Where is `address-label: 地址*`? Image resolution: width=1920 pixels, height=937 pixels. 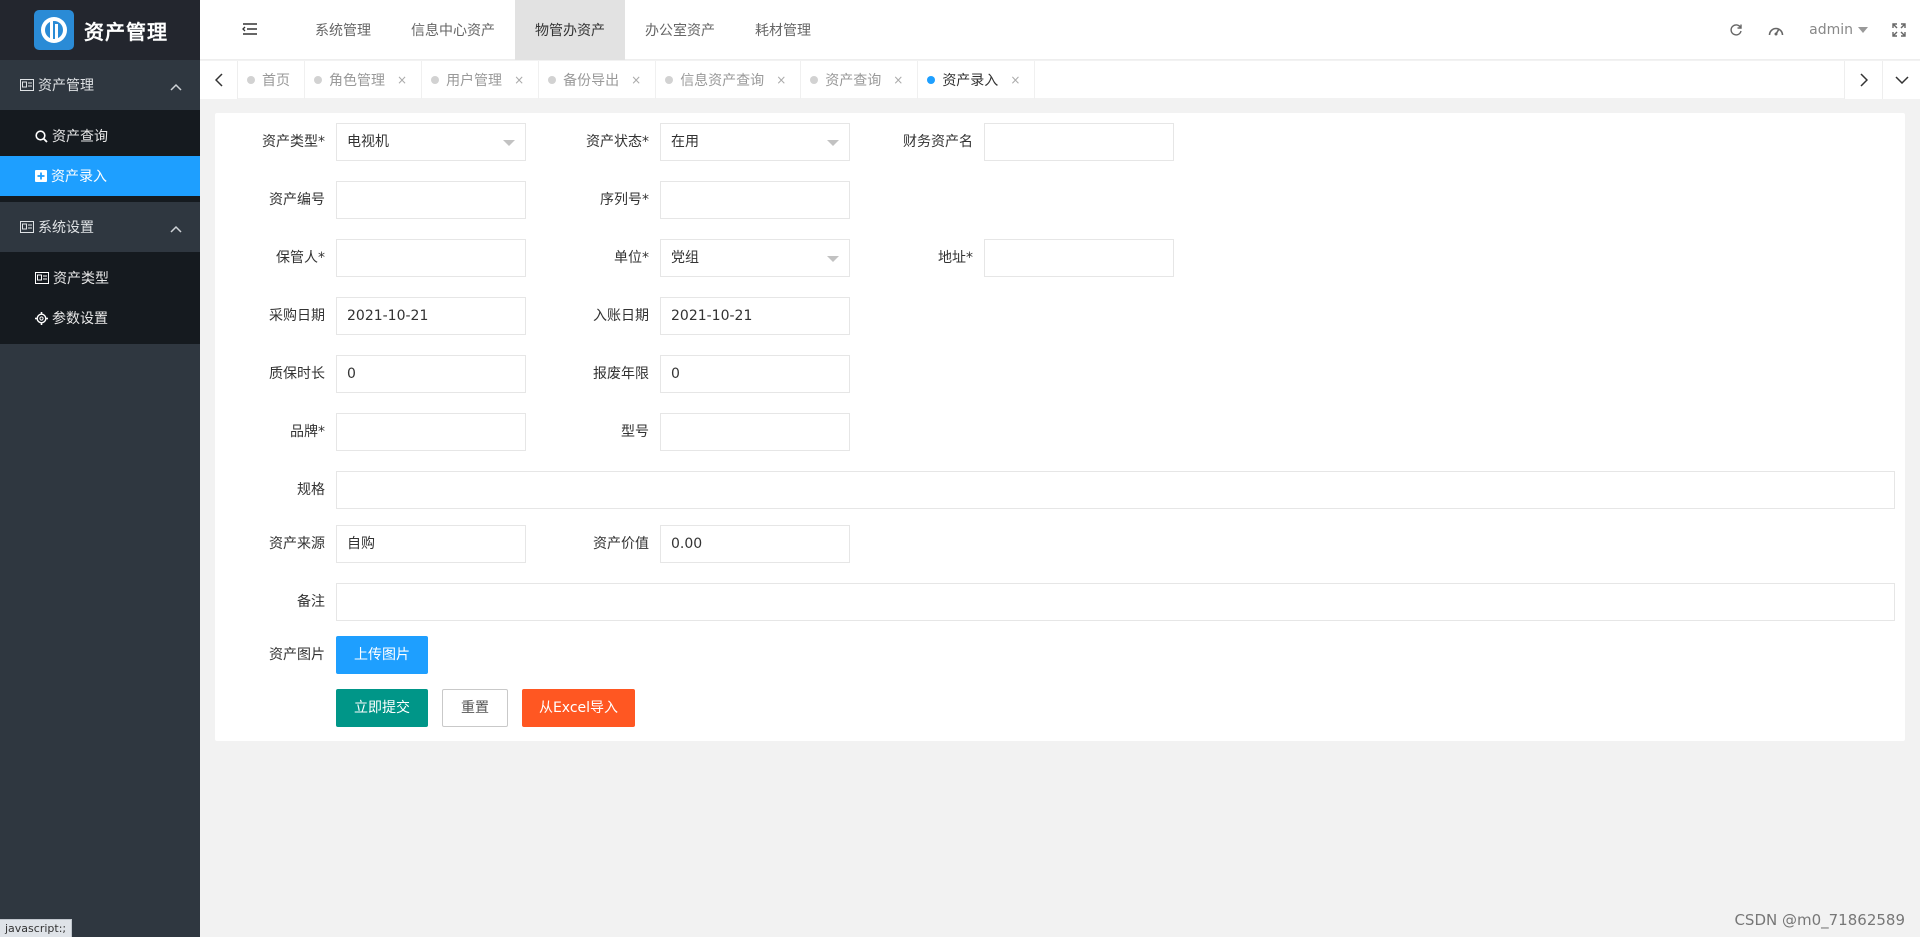
address-label: 地址* is located at coordinates (955, 258).